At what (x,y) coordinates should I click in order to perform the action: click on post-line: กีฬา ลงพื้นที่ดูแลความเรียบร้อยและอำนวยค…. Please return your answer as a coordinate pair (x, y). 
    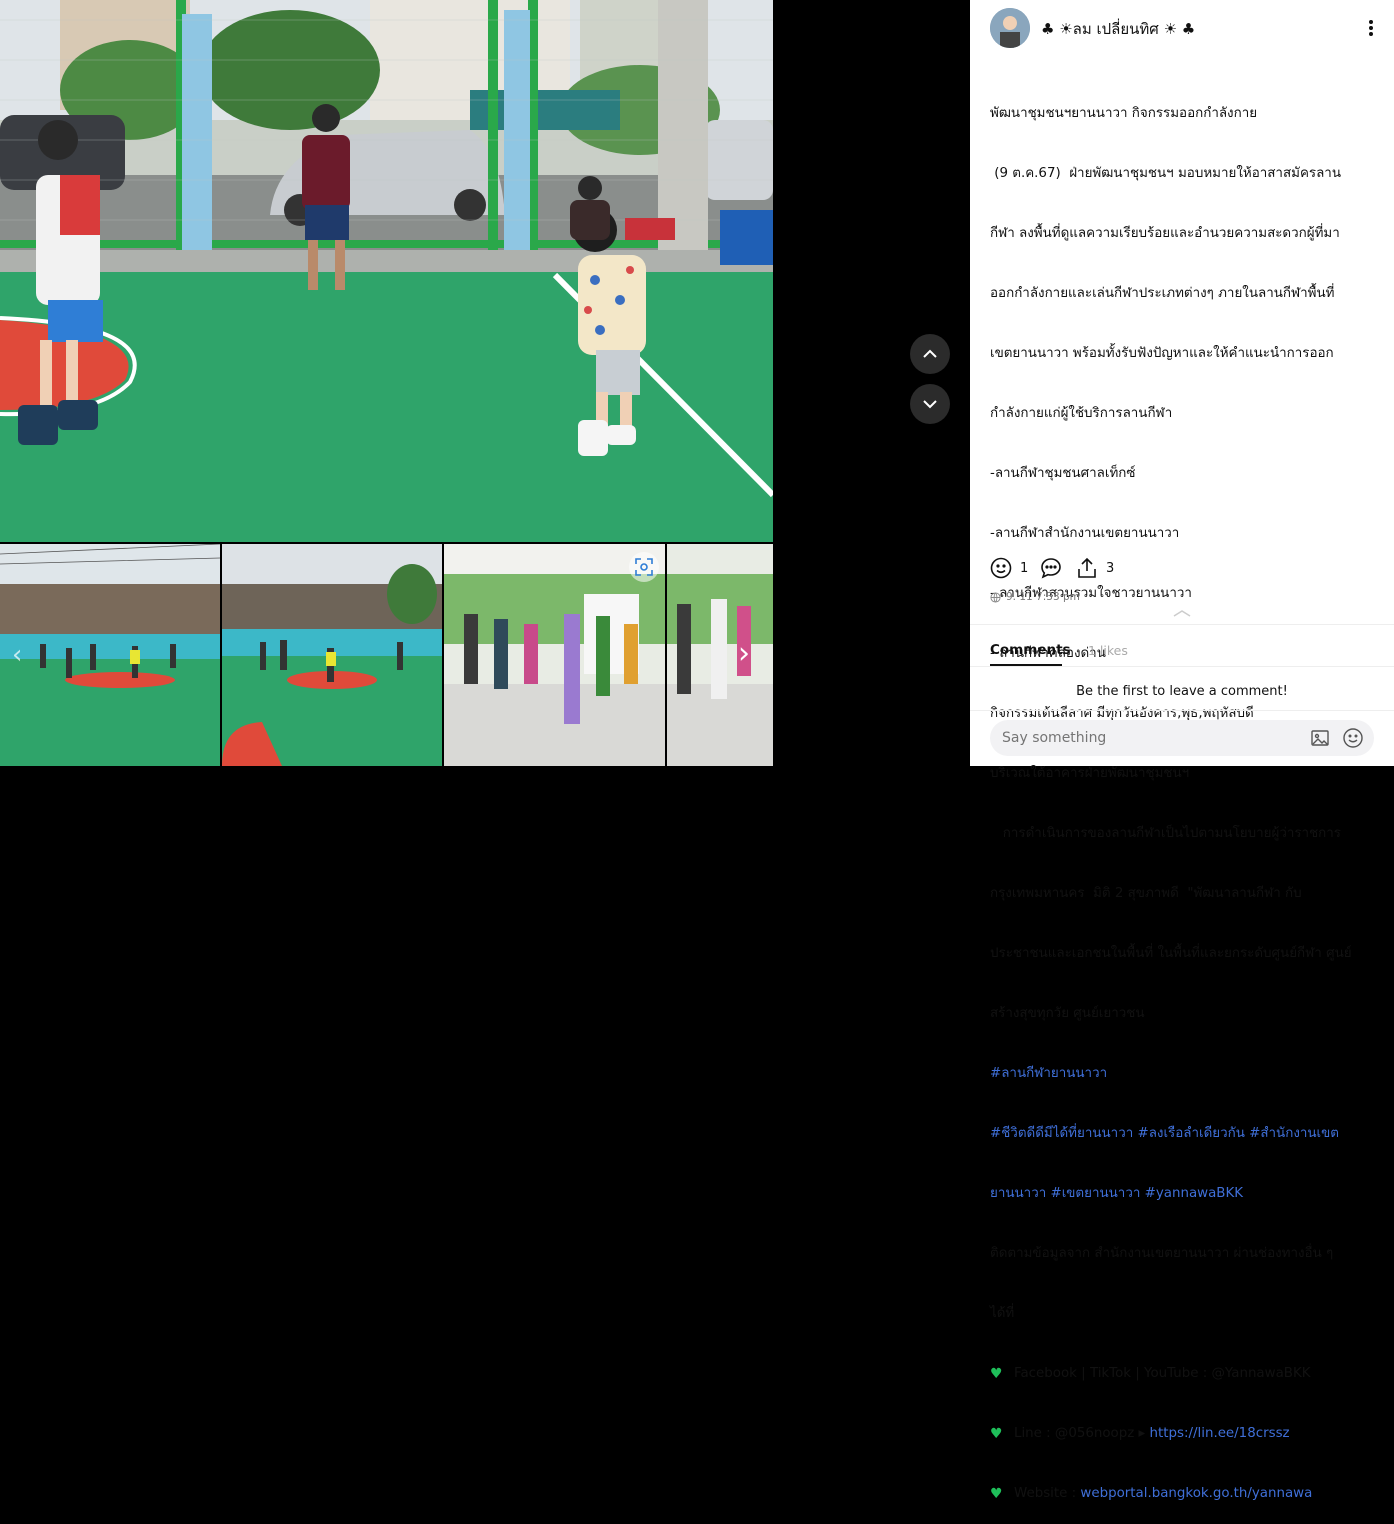
    Looking at the image, I should click on (1165, 233).